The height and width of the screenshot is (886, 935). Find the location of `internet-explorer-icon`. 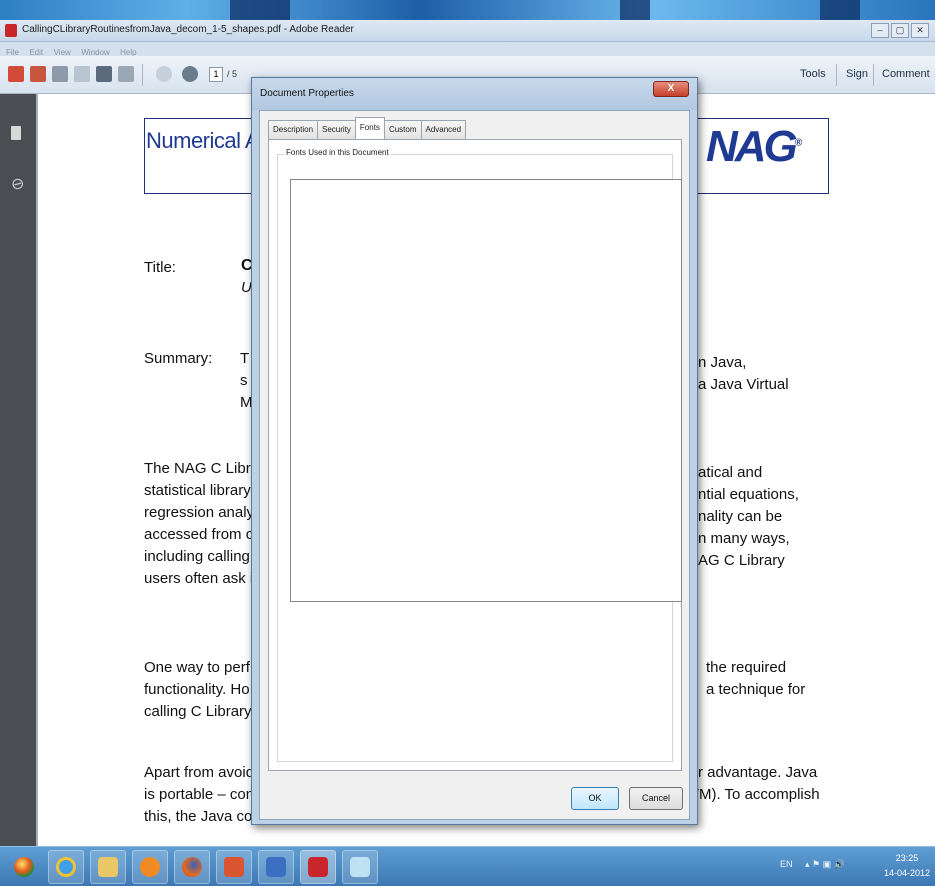

internet-explorer-icon is located at coordinates (66, 867).